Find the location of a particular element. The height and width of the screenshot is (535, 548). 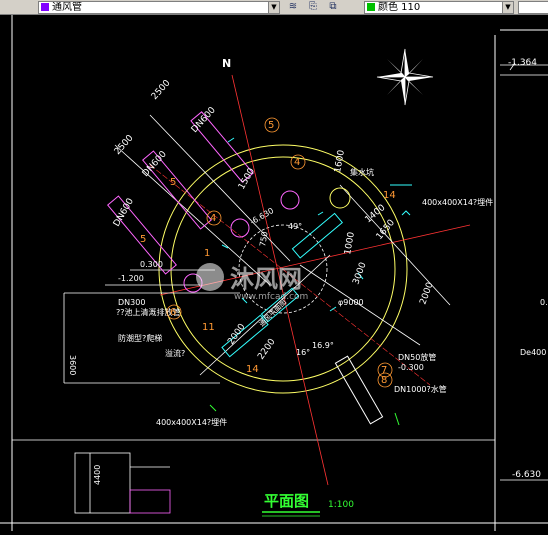

dim-2200: 2200 is located at coordinates (266, 349).